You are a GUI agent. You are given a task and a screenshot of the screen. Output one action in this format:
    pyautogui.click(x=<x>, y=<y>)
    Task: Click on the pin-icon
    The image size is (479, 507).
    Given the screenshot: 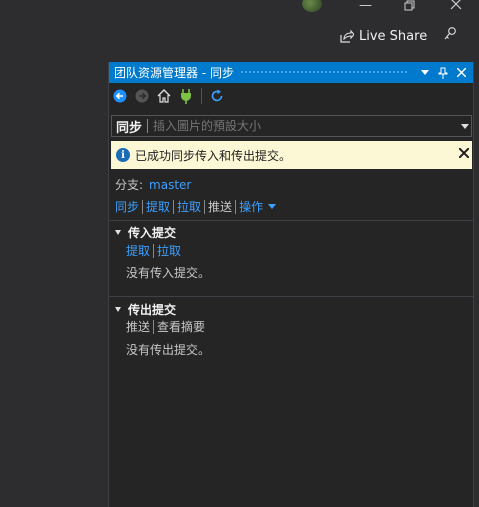 What is the action you would take?
    pyautogui.click(x=443, y=73)
    